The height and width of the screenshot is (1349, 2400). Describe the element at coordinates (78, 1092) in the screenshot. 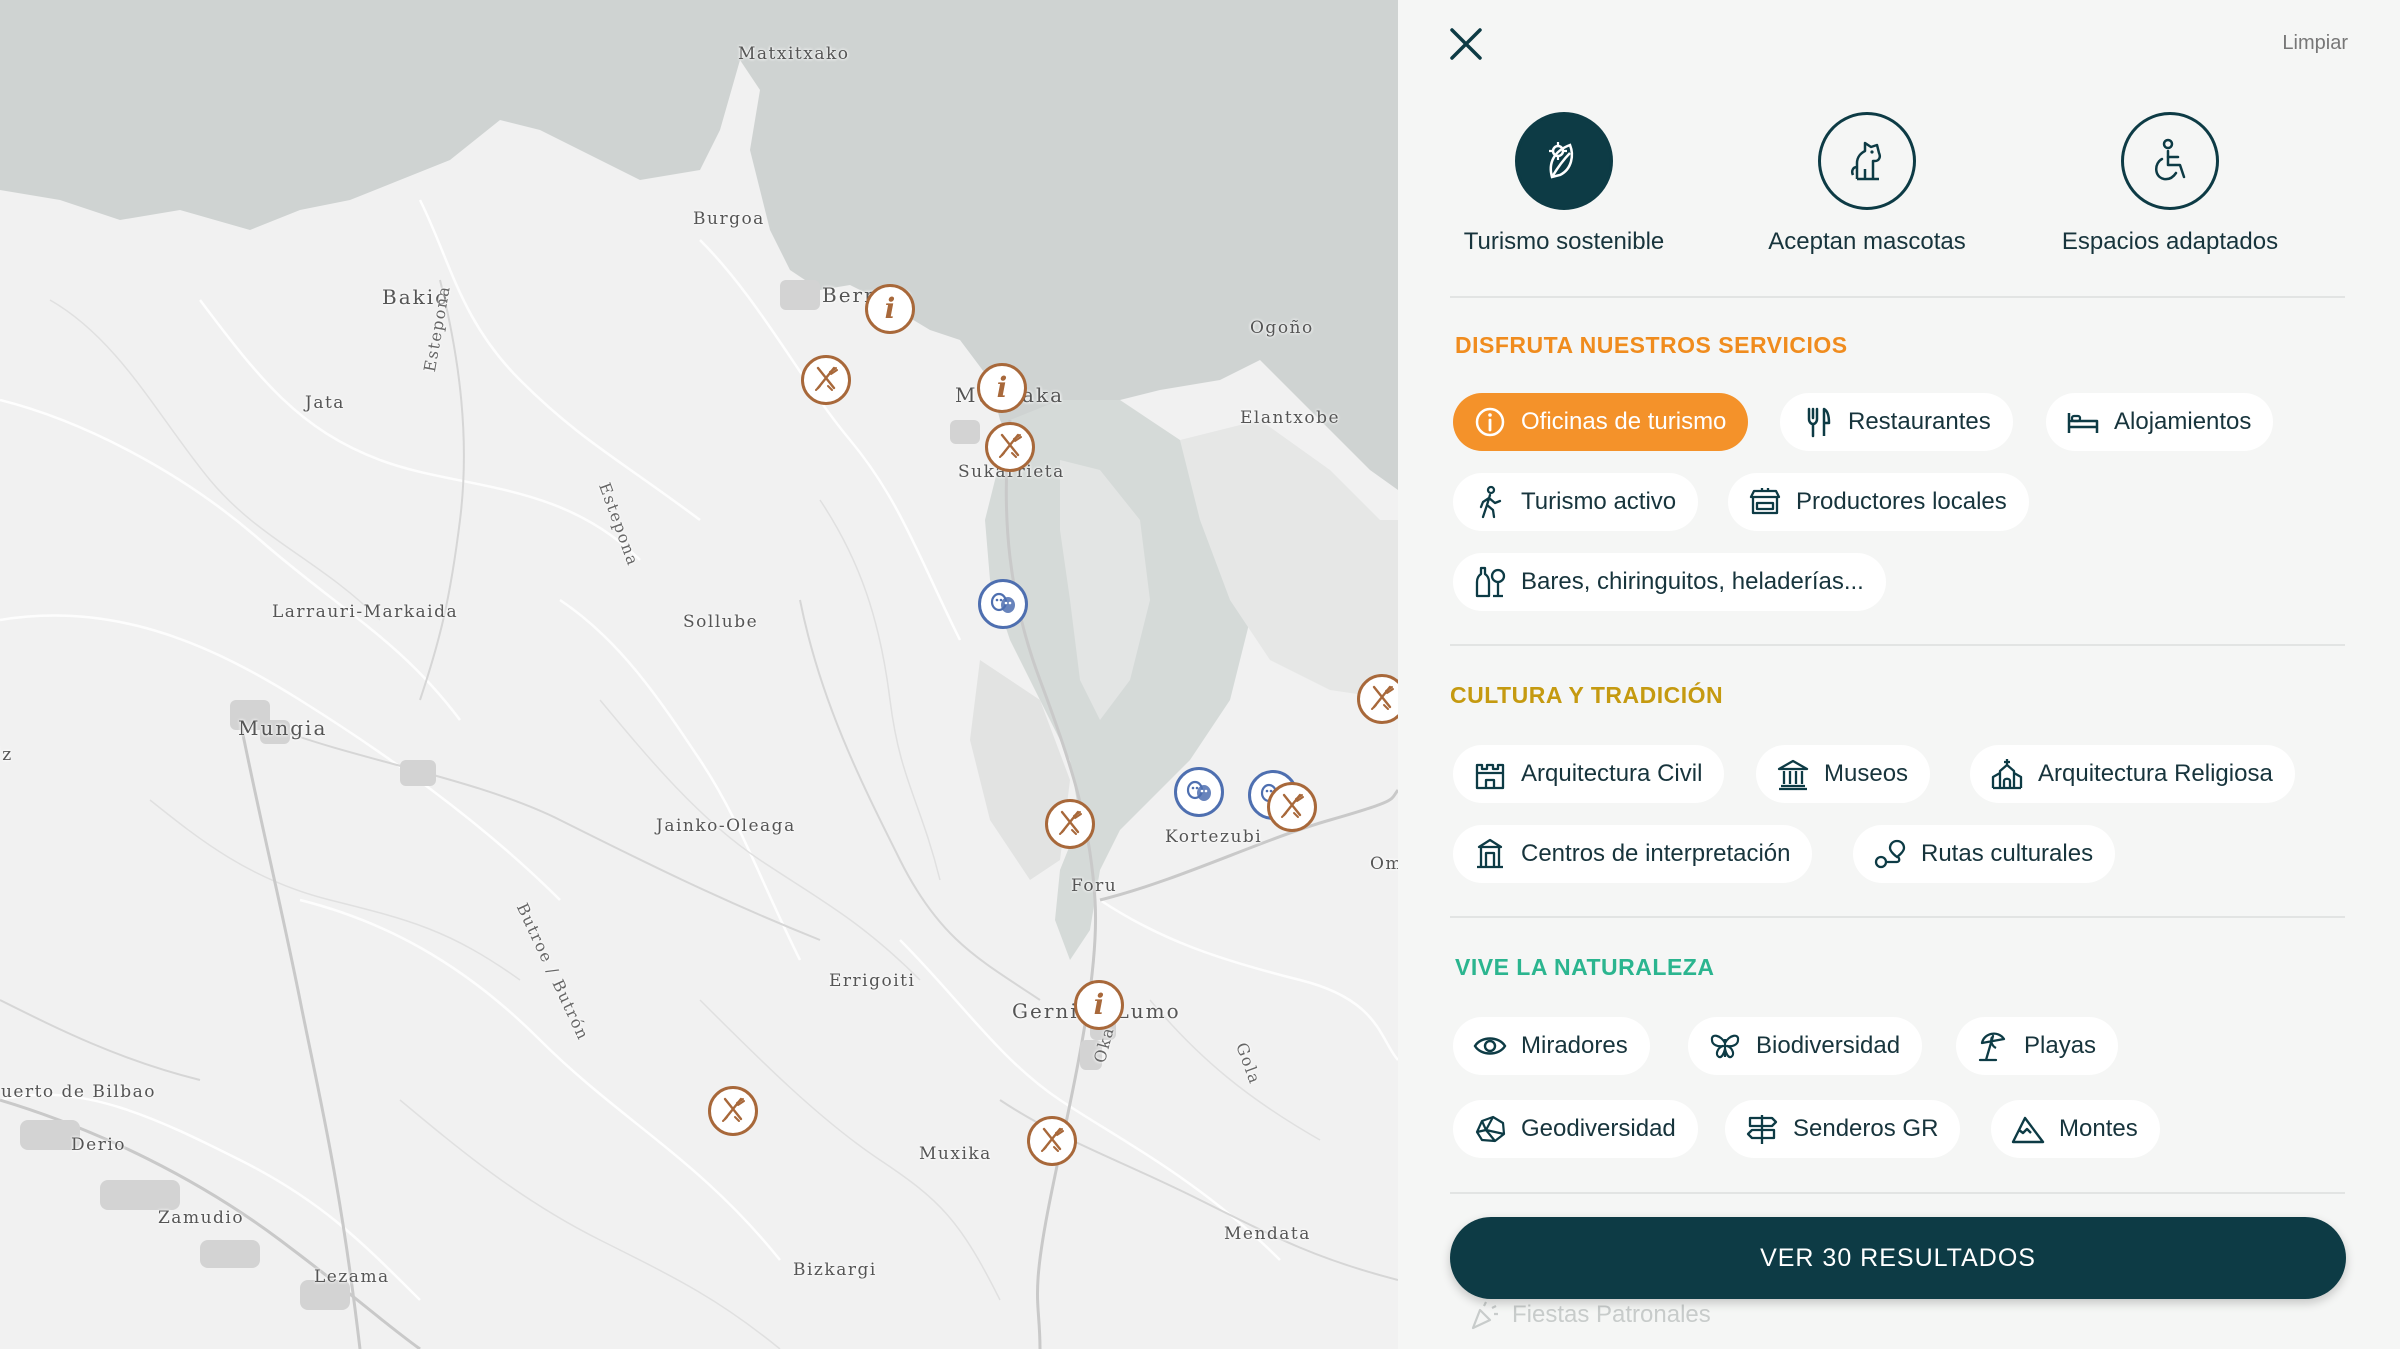

I see `map-place-label: Puerto de Bilbao` at that location.